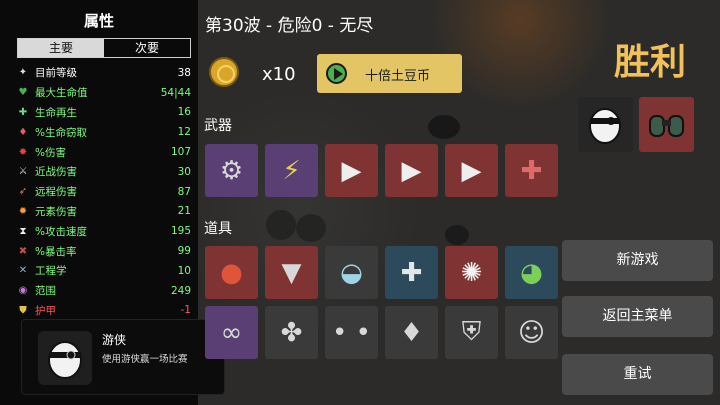  I want to click on ranged-icon: ➶, so click(23, 192).